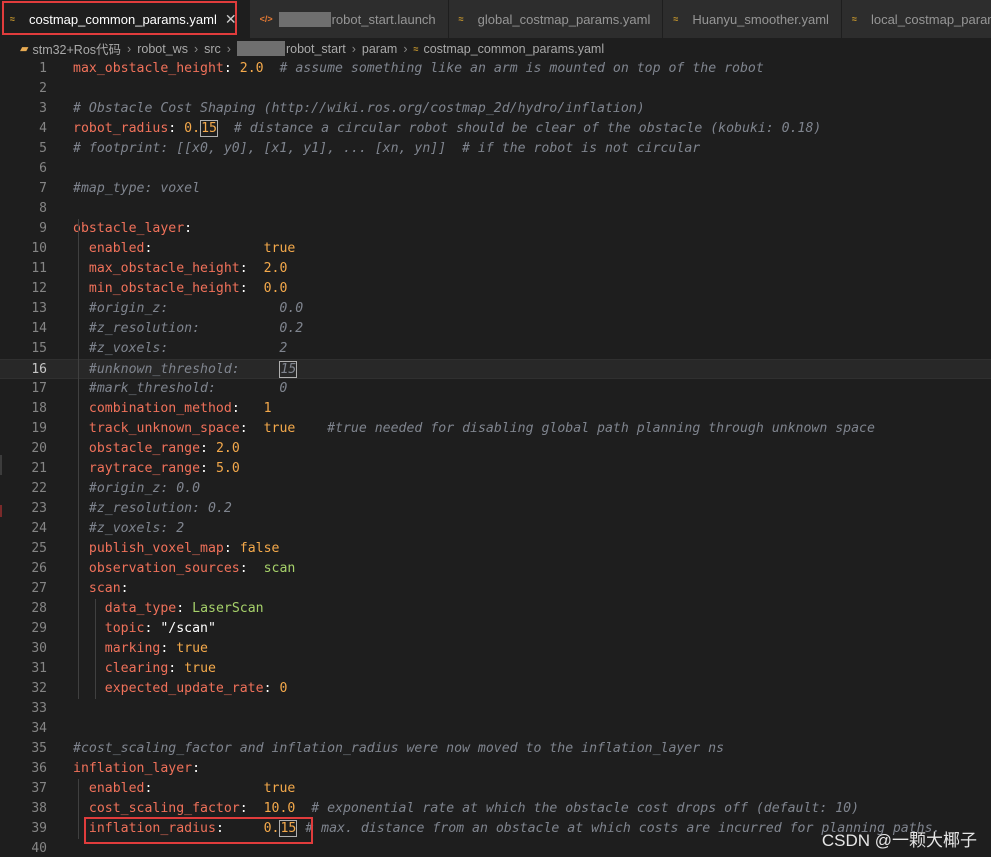 The image size is (991, 857). I want to click on line-number: 27, so click(39, 588).